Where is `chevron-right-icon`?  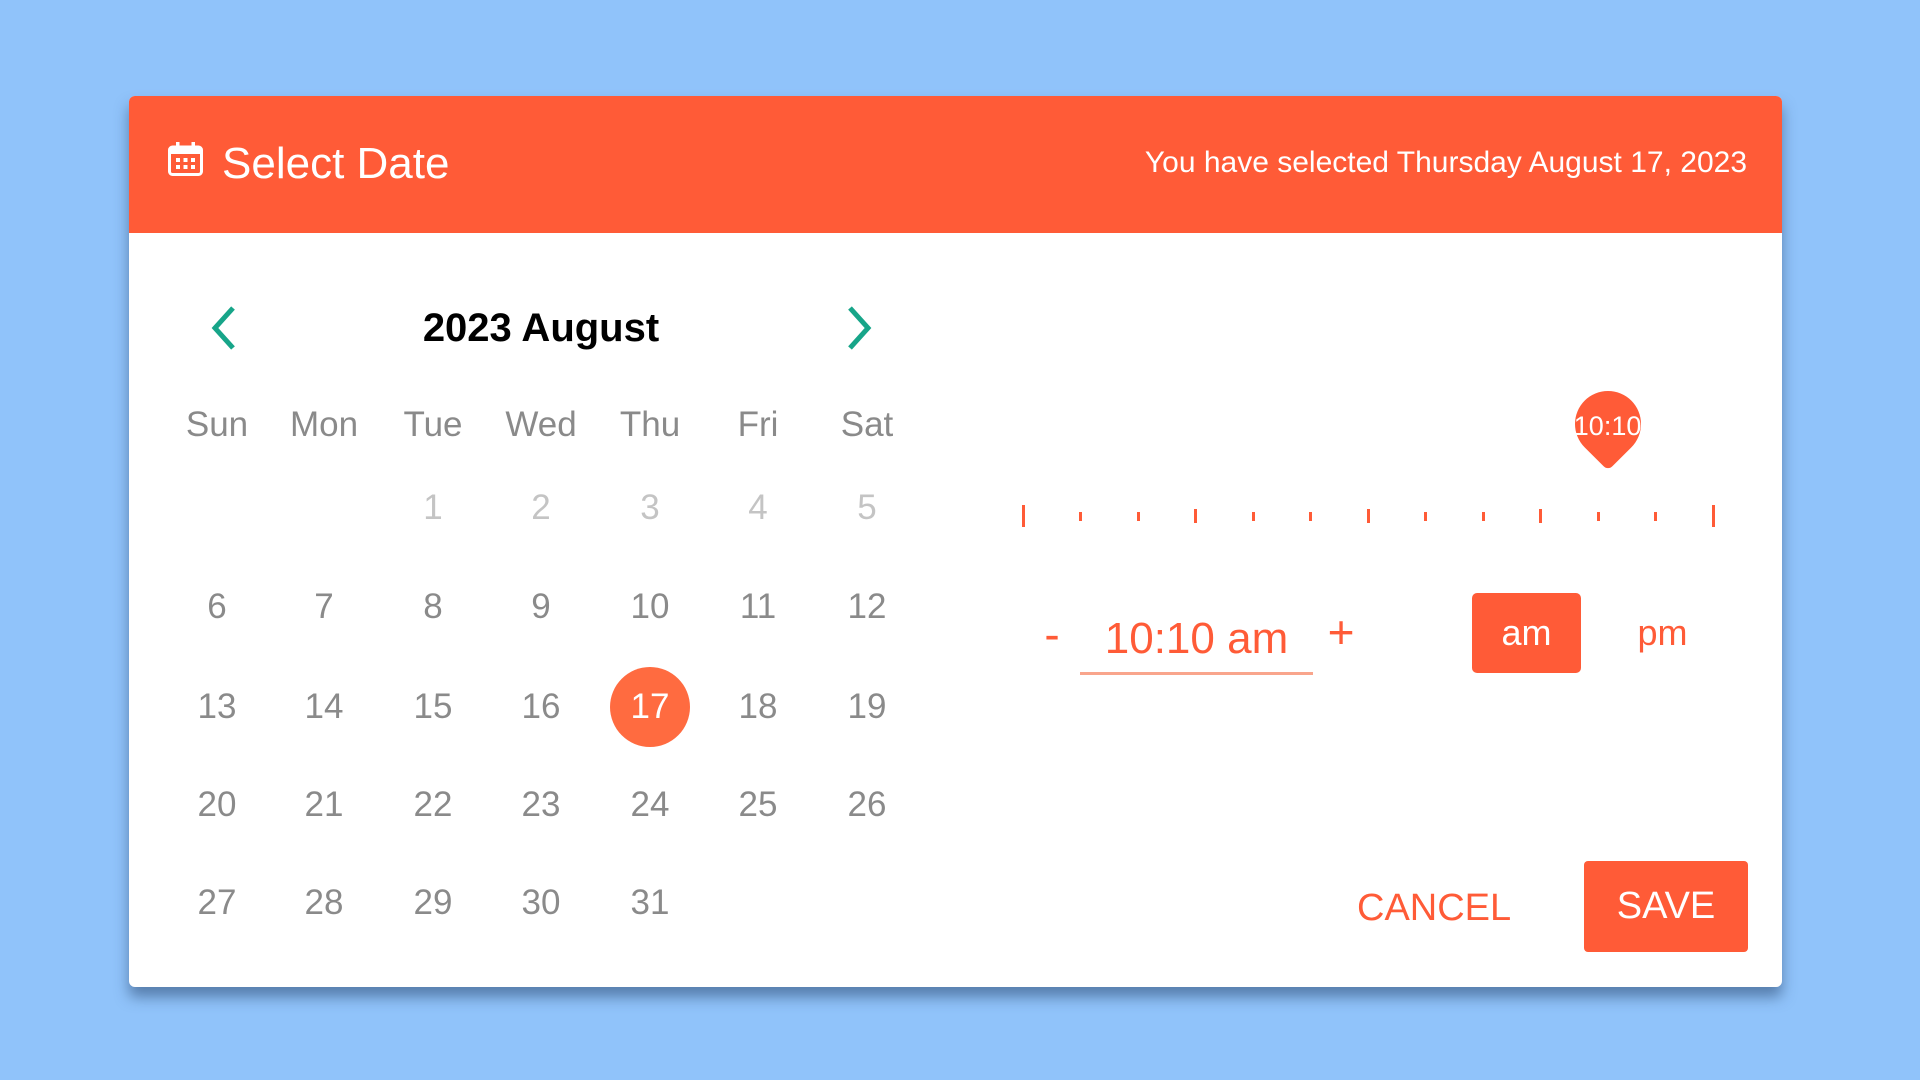 chevron-right-icon is located at coordinates (860, 328).